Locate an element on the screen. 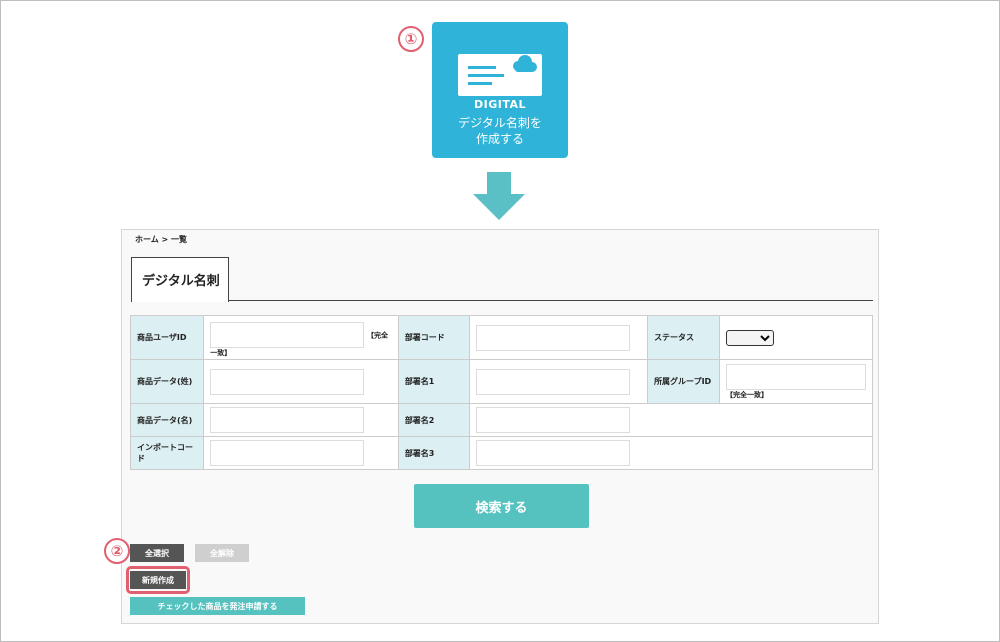 The height and width of the screenshot is (642, 1000). create-new-button: 新規作成 is located at coordinates (158, 580).